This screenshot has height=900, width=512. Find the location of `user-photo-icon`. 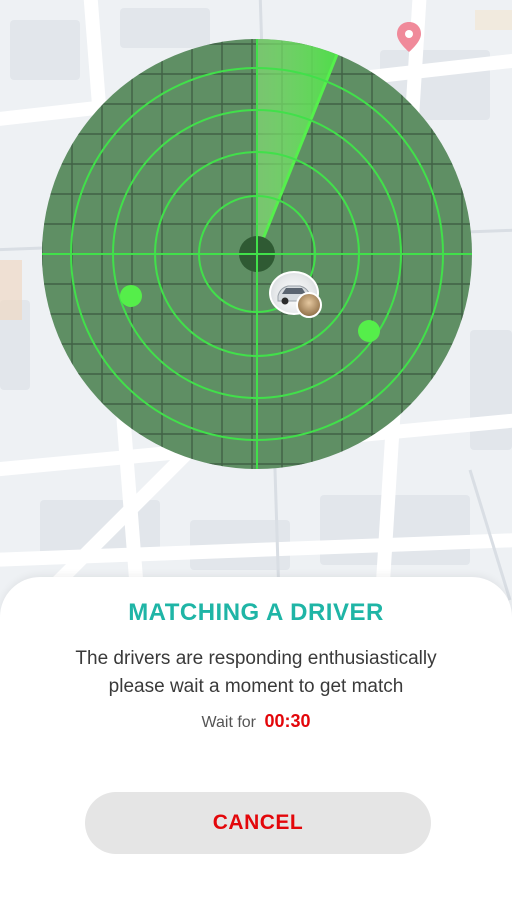

user-photo-icon is located at coordinates (309, 305).